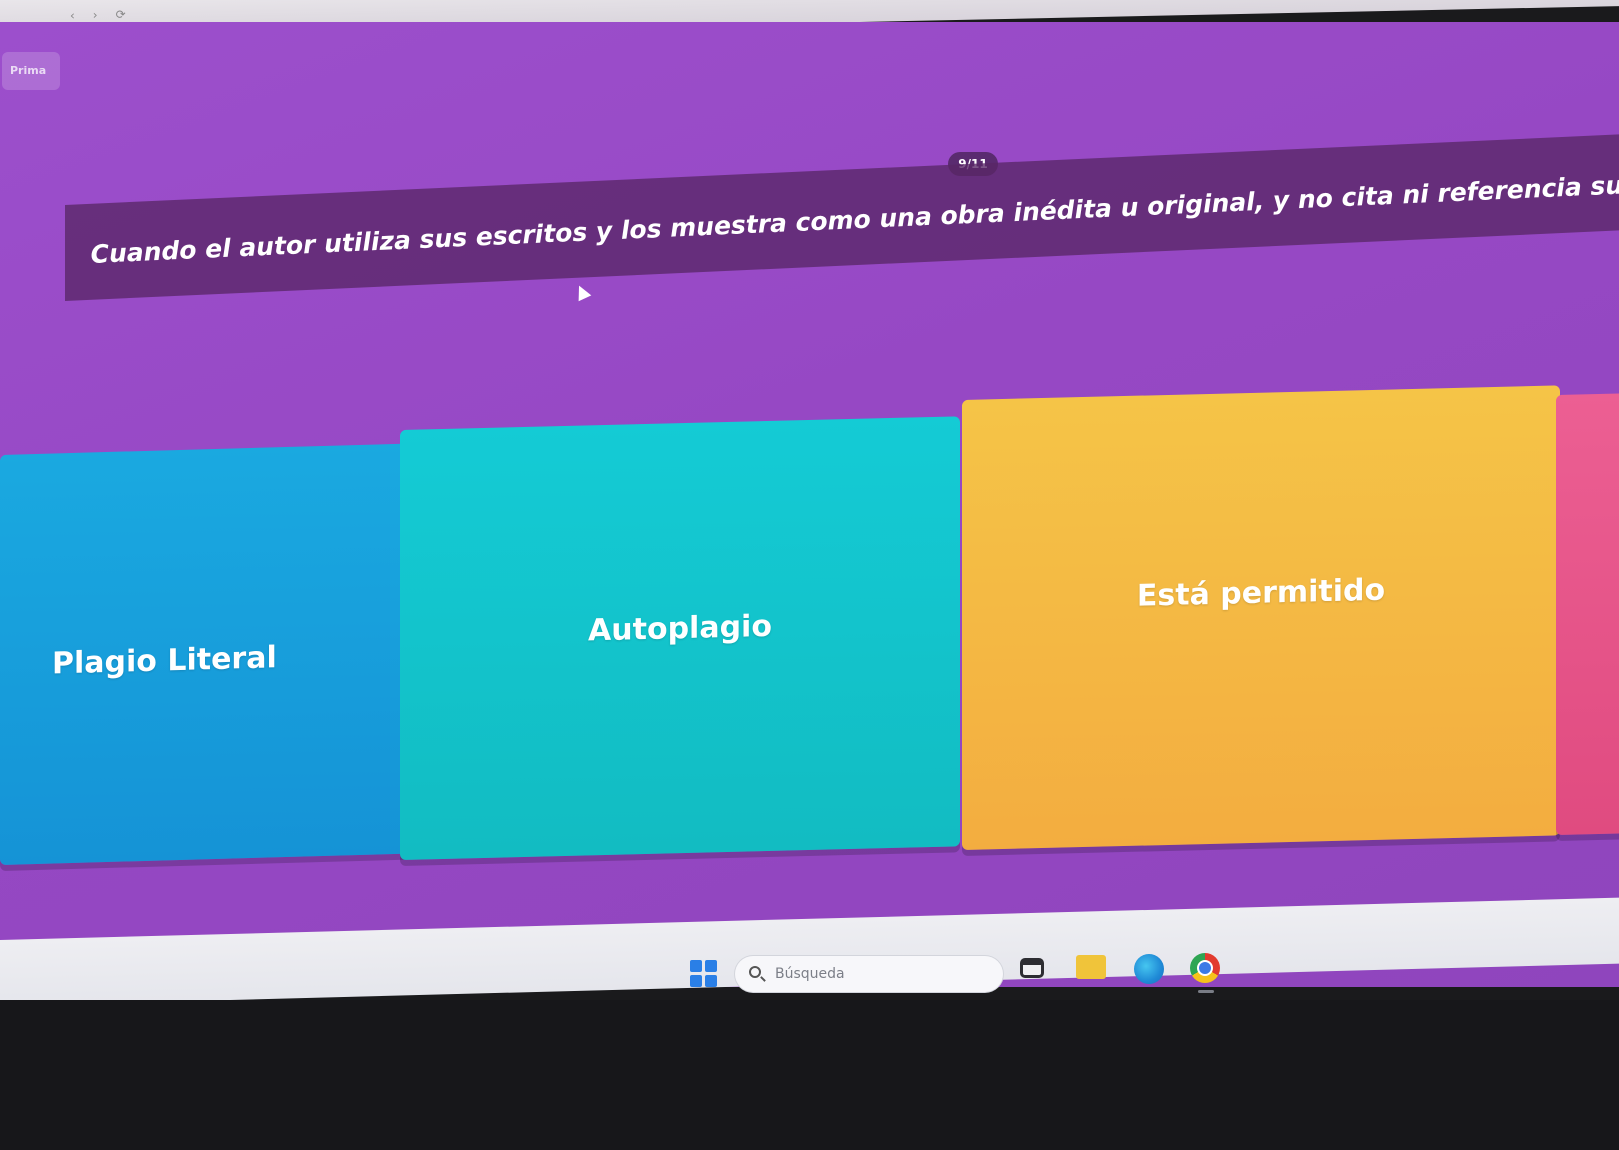  I want to click on answer-option-1: Plagio Literal, so click(209, 654).